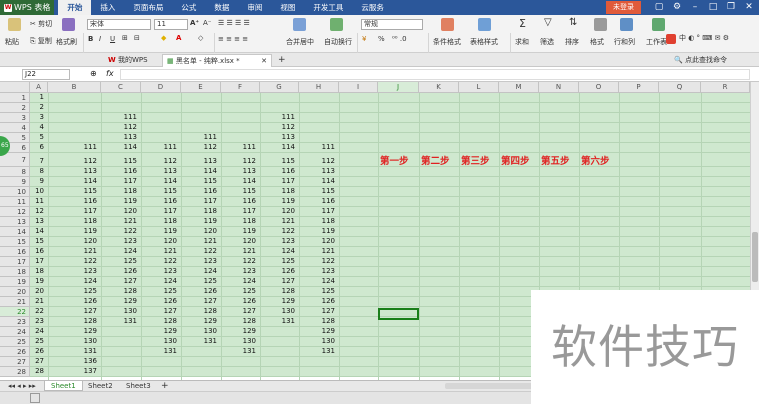 The width and height of the screenshot is (759, 404). What do you see at coordinates (336, 24) in the screenshot?
I see `wrap-text-icon` at bounding box center [336, 24].